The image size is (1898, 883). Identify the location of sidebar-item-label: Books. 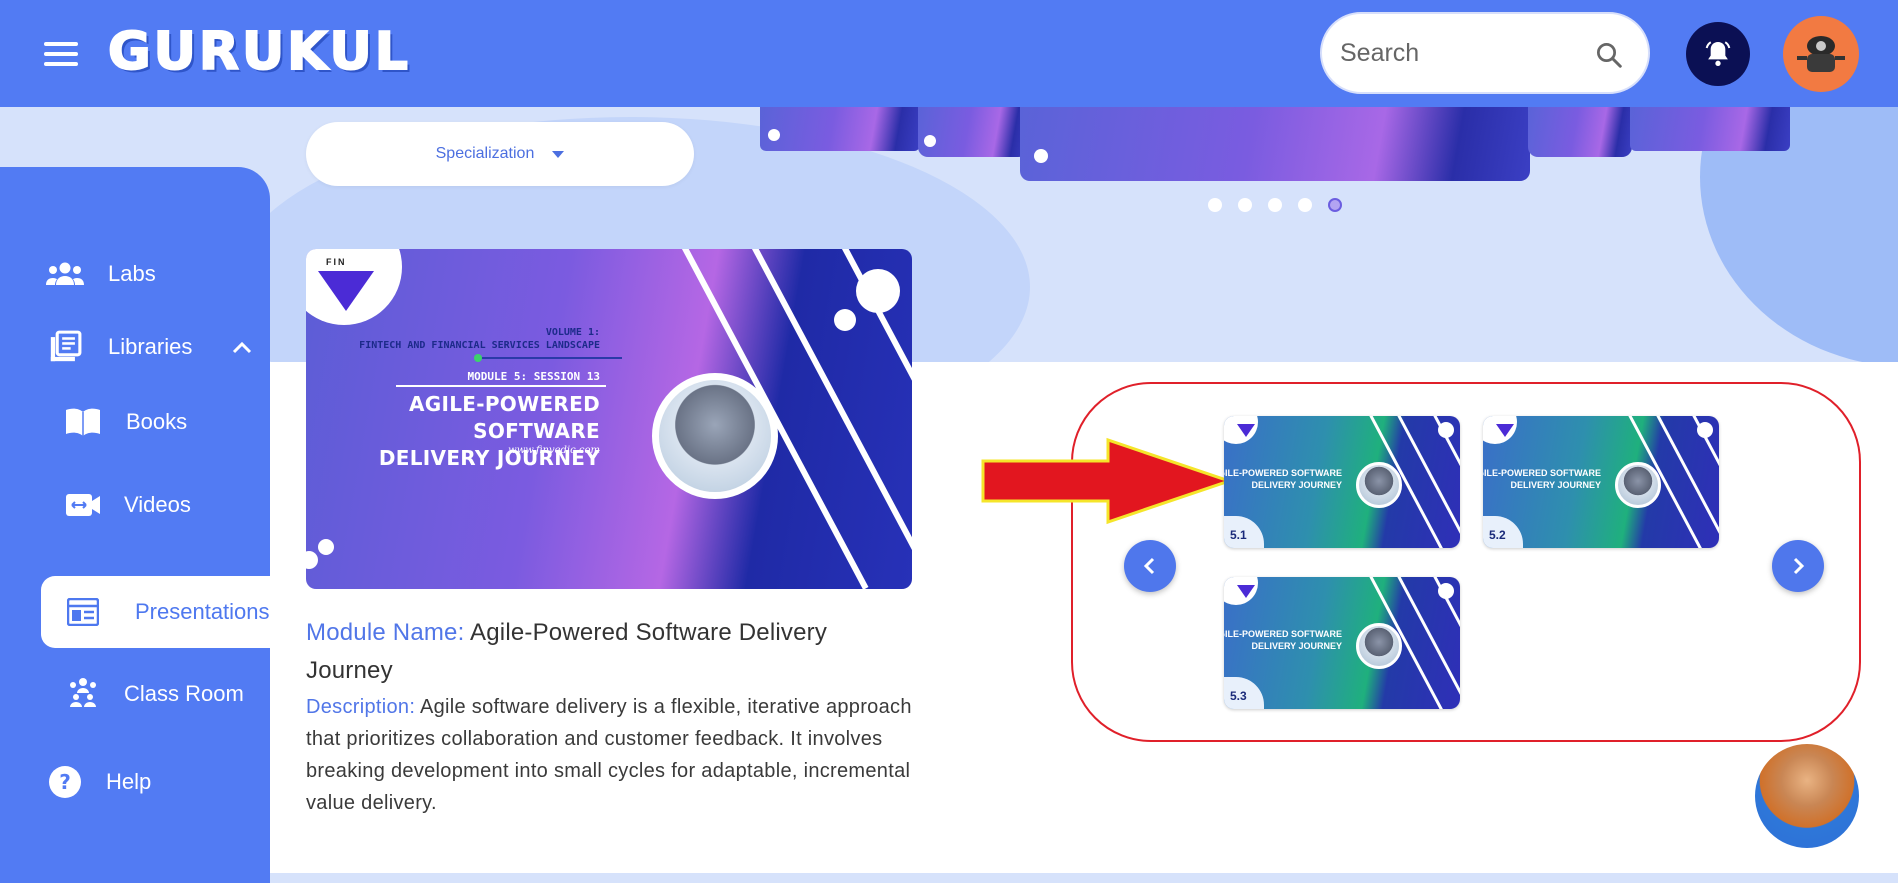
(157, 421).